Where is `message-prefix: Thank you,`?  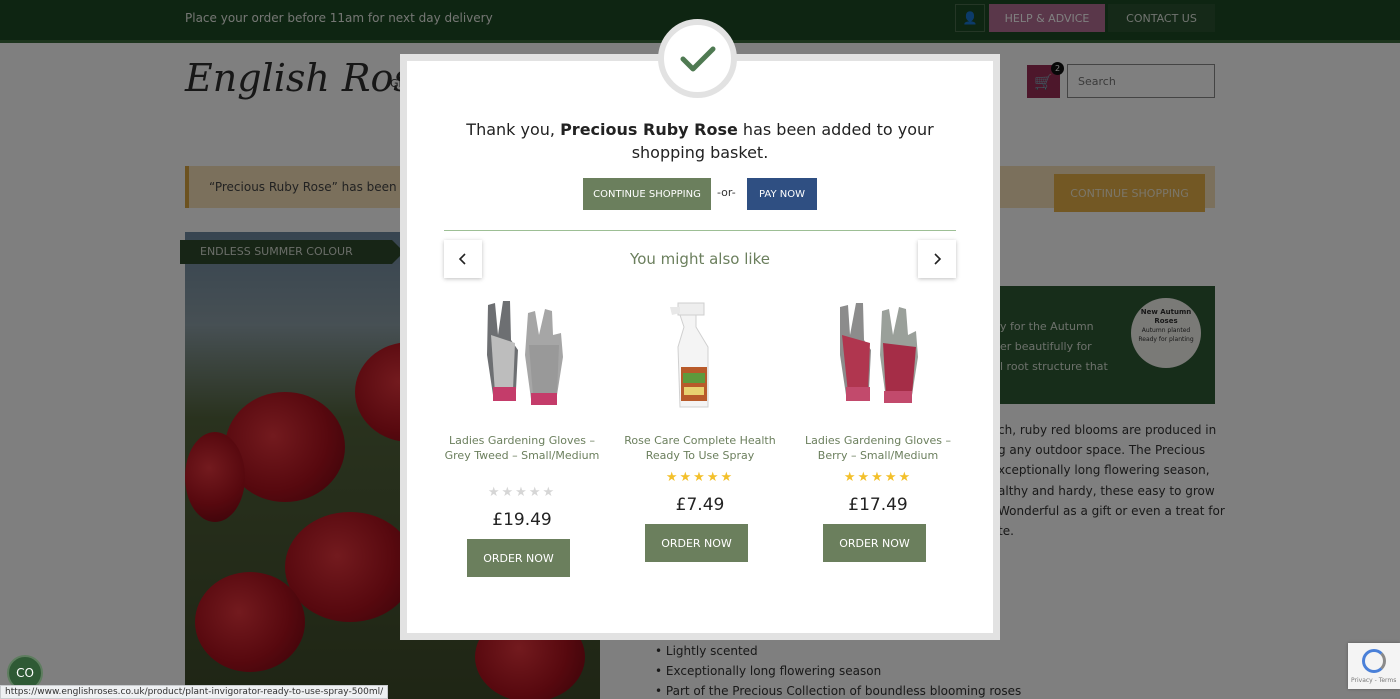 message-prefix: Thank you, is located at coordinates (513, 129).